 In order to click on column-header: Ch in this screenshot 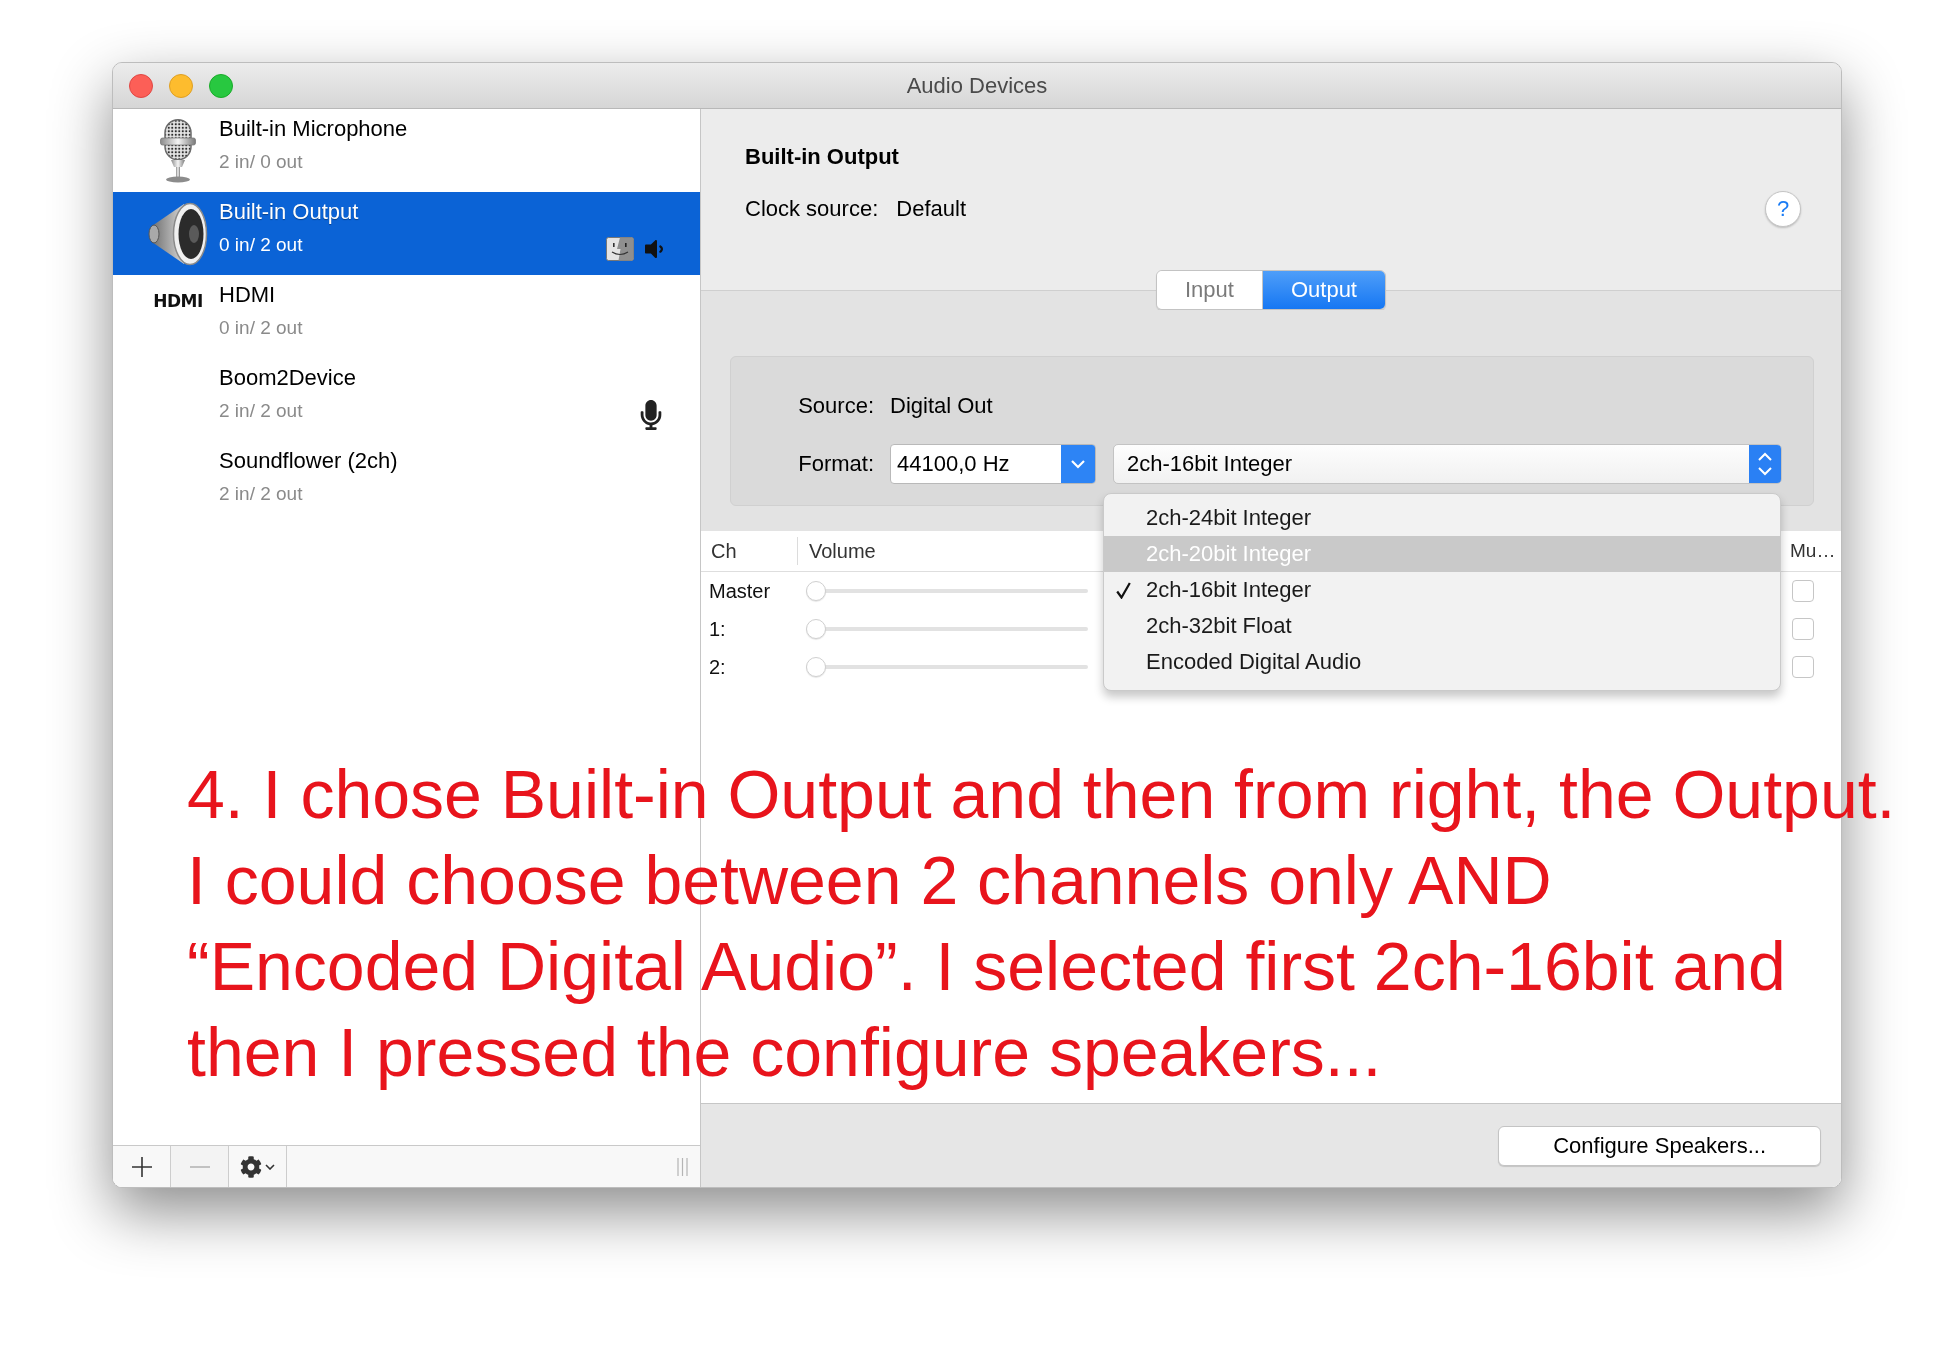, I will do `click(724, 551)`.